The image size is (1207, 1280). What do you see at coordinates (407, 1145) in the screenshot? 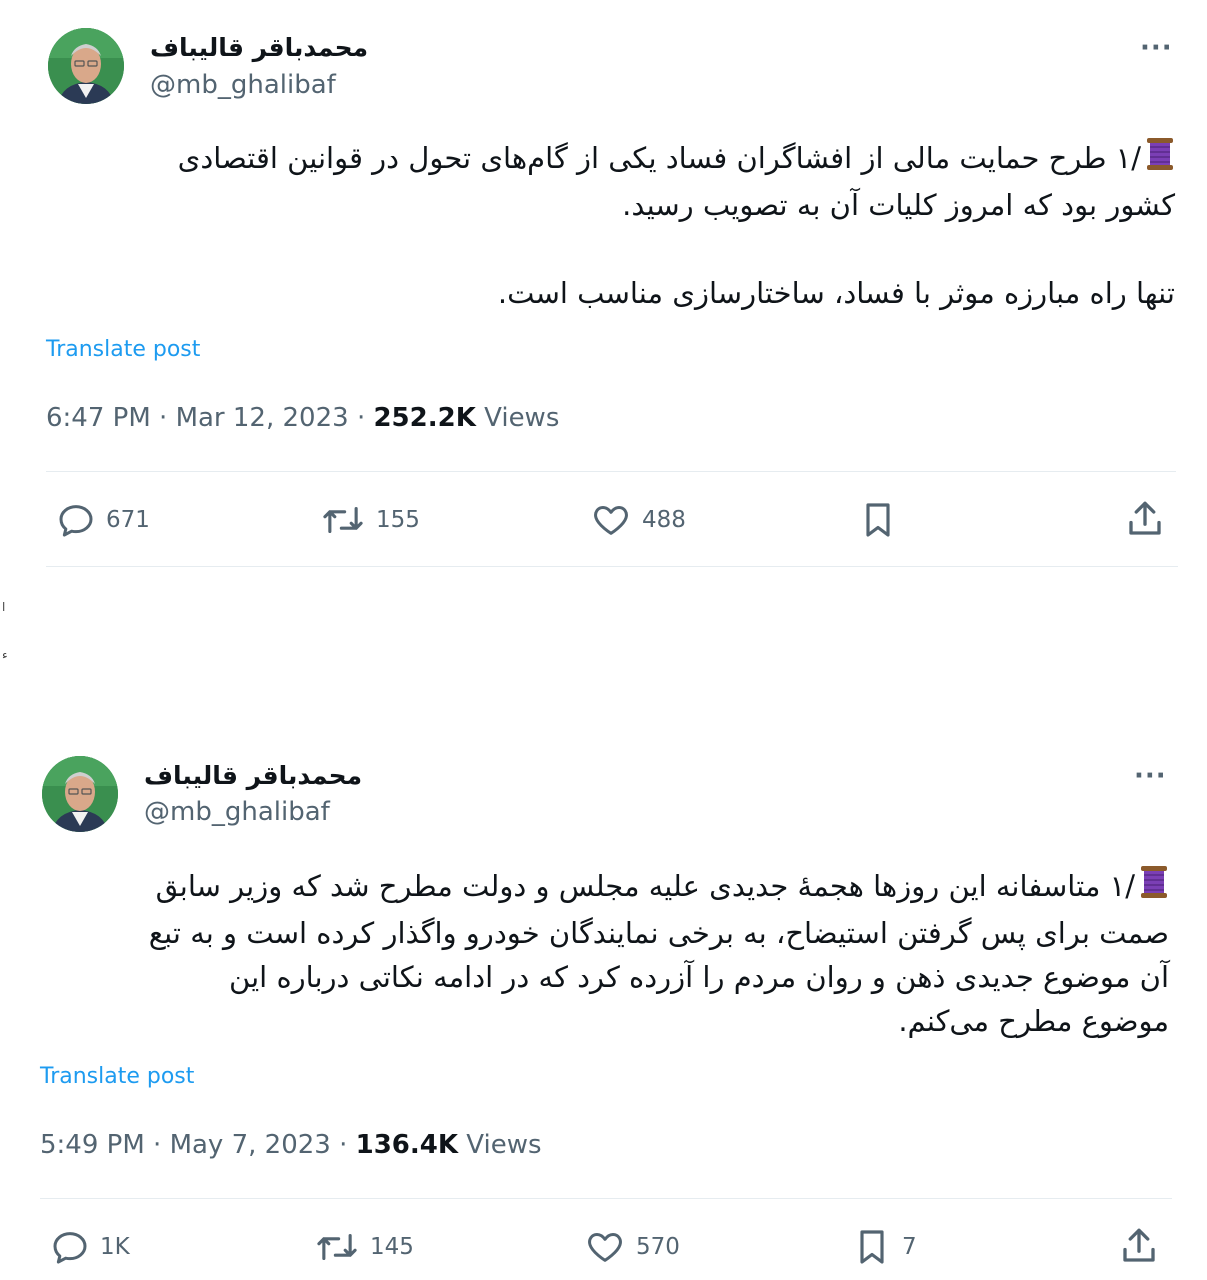
I see `views-count: 136.4K` at bounding box center [407, 1145].